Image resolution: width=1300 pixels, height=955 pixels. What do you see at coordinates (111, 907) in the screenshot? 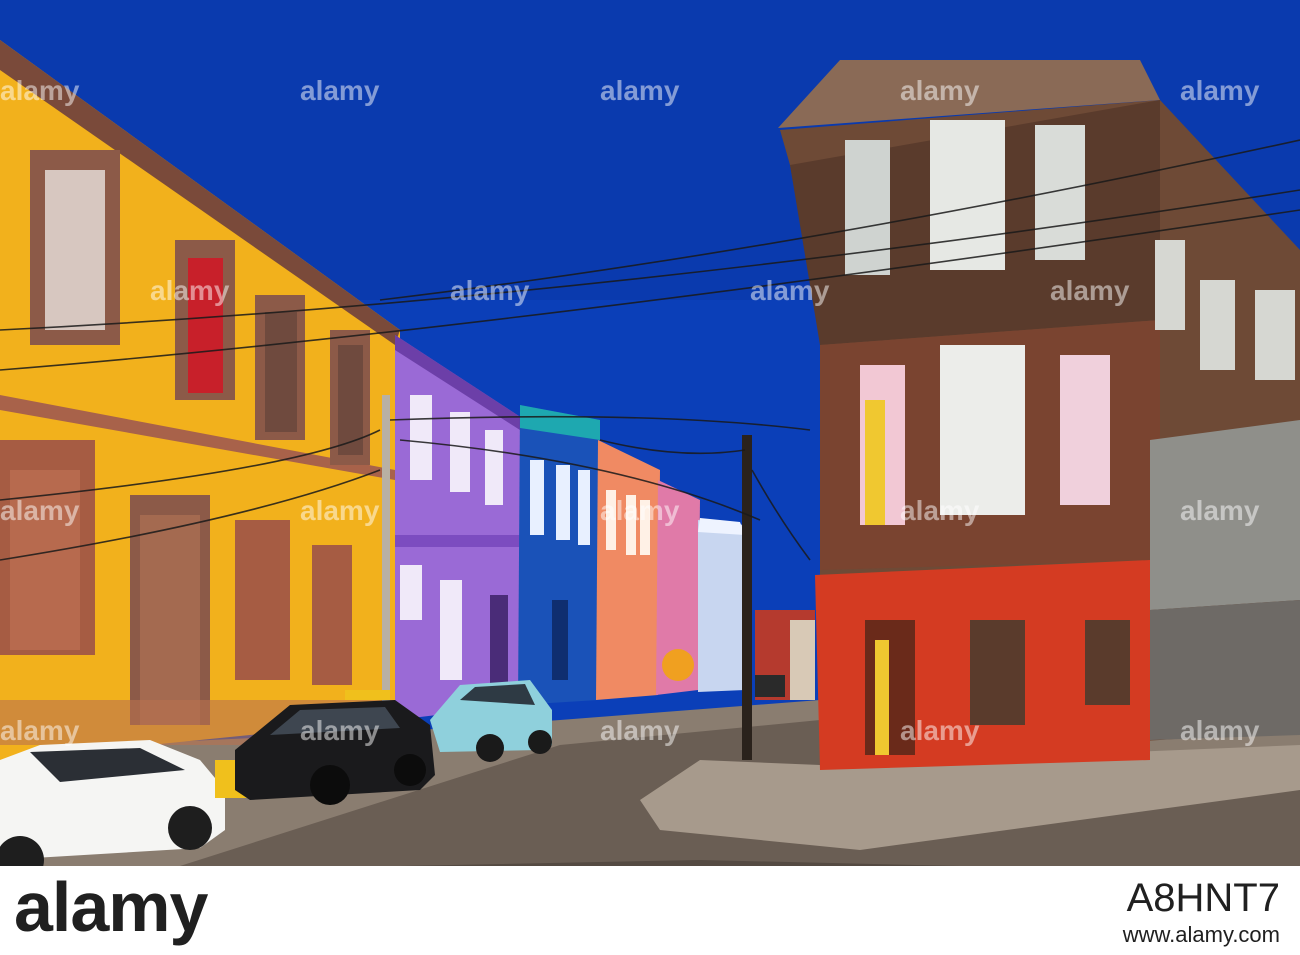
I see `alamy-logo: alamy` at bounding box center [111, 907].